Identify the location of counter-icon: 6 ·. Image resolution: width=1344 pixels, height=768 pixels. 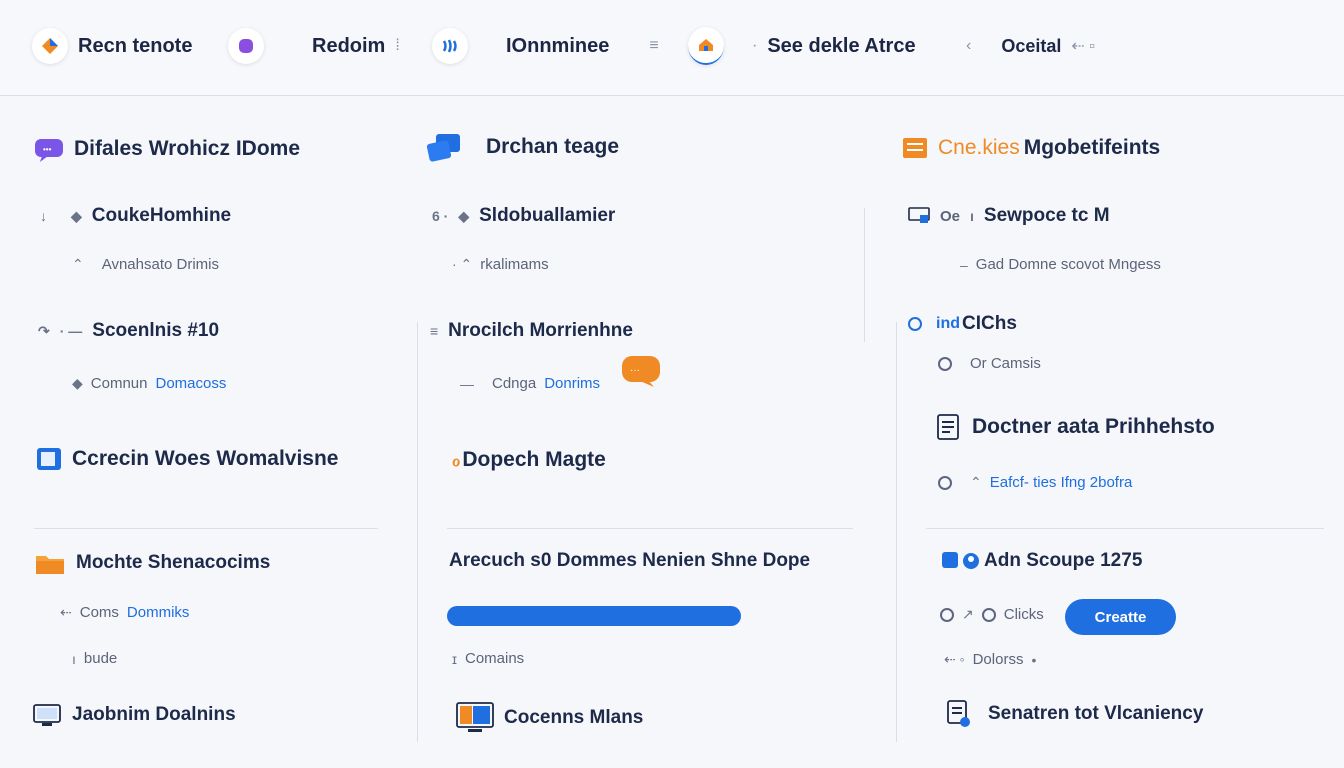
(440, 216).